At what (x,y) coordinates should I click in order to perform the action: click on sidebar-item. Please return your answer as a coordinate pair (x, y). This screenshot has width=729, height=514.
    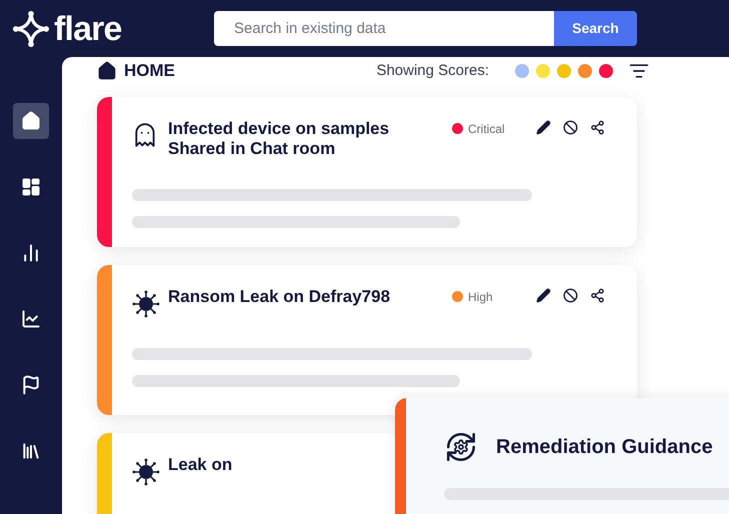
    Looking at the image, I should click on (31, 121).